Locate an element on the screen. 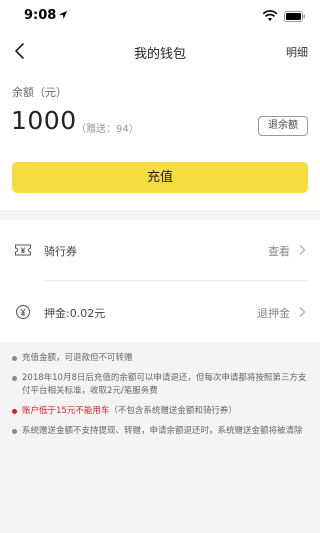  refund-balance-button: 退余额 is located at coordinates (283, 126).